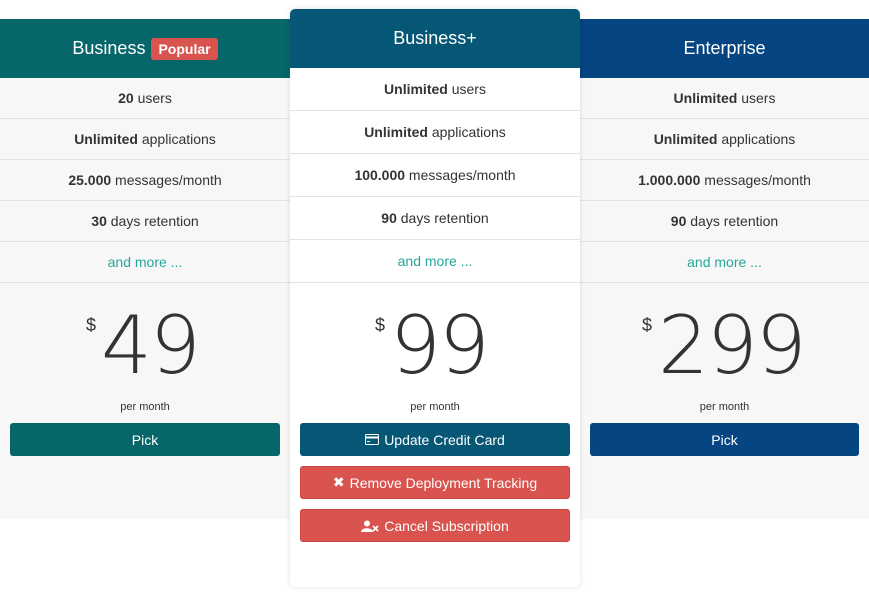 The width and height of the screenshot is (869, 599). Describe the element at coordinates (151, 345) in the screenshot. I see `price-amount: 49` at that location.